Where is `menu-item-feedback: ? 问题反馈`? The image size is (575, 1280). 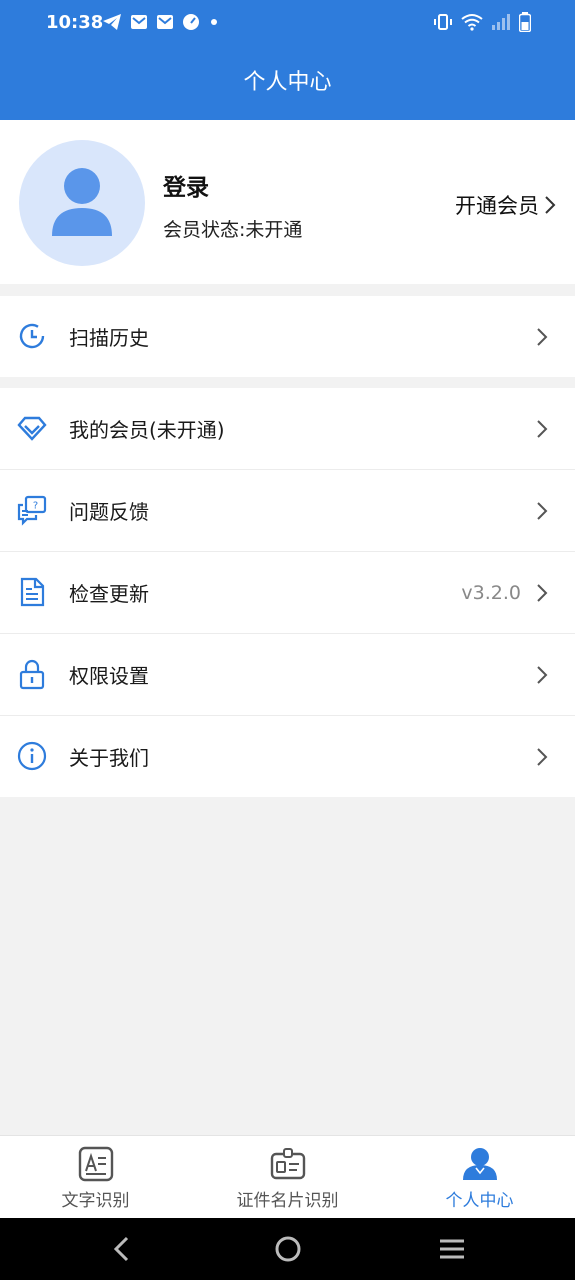 menu-item-feedback: ? 问题反馈 is located at coordinates (287, 511).